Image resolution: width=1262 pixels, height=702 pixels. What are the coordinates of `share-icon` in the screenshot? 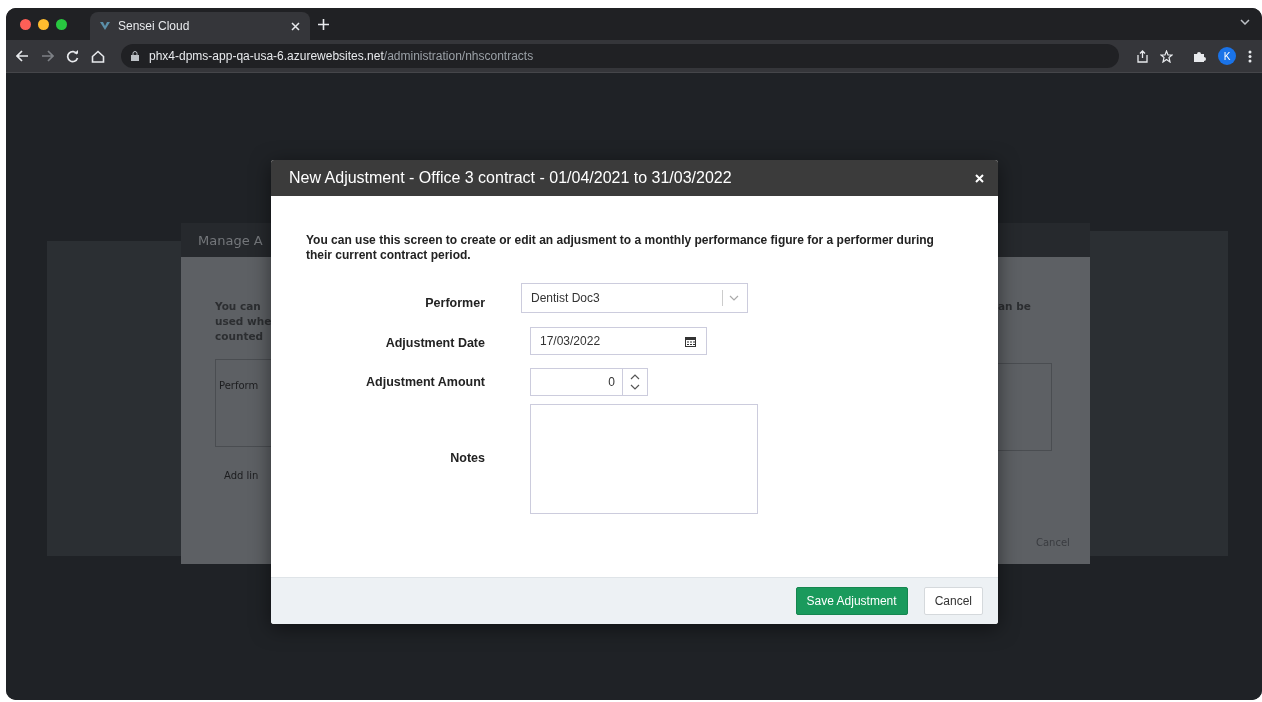 It's located at (1142, 56).